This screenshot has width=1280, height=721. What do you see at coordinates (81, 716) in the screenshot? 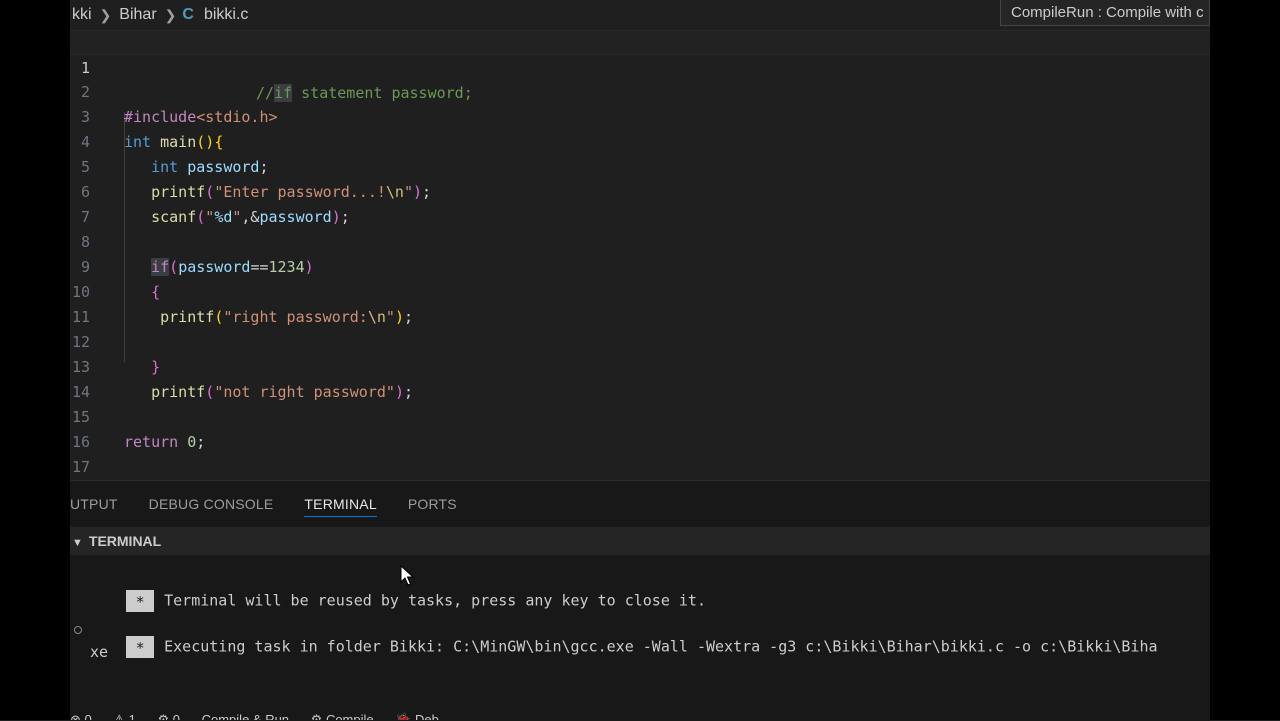
I see `status-errors: ⊗ 0` at bounding box center [81, 716].